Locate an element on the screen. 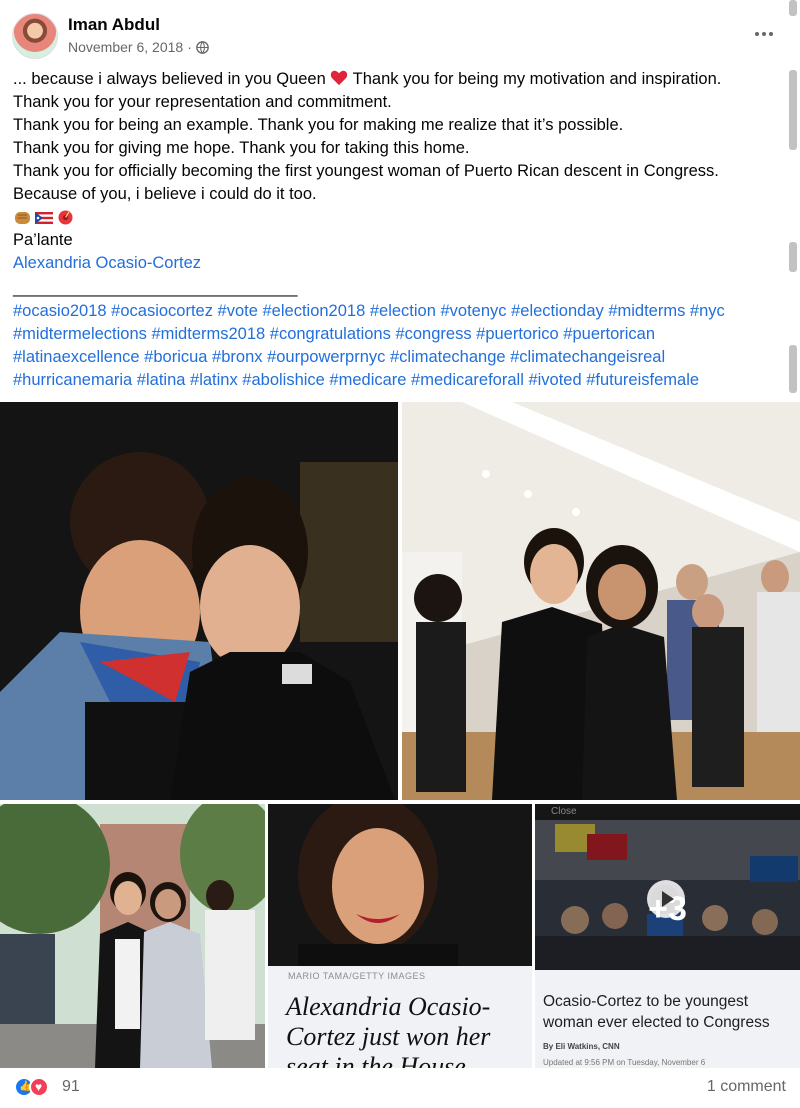  hibiscus-flower-emoji is located at coordinates (65, 217).